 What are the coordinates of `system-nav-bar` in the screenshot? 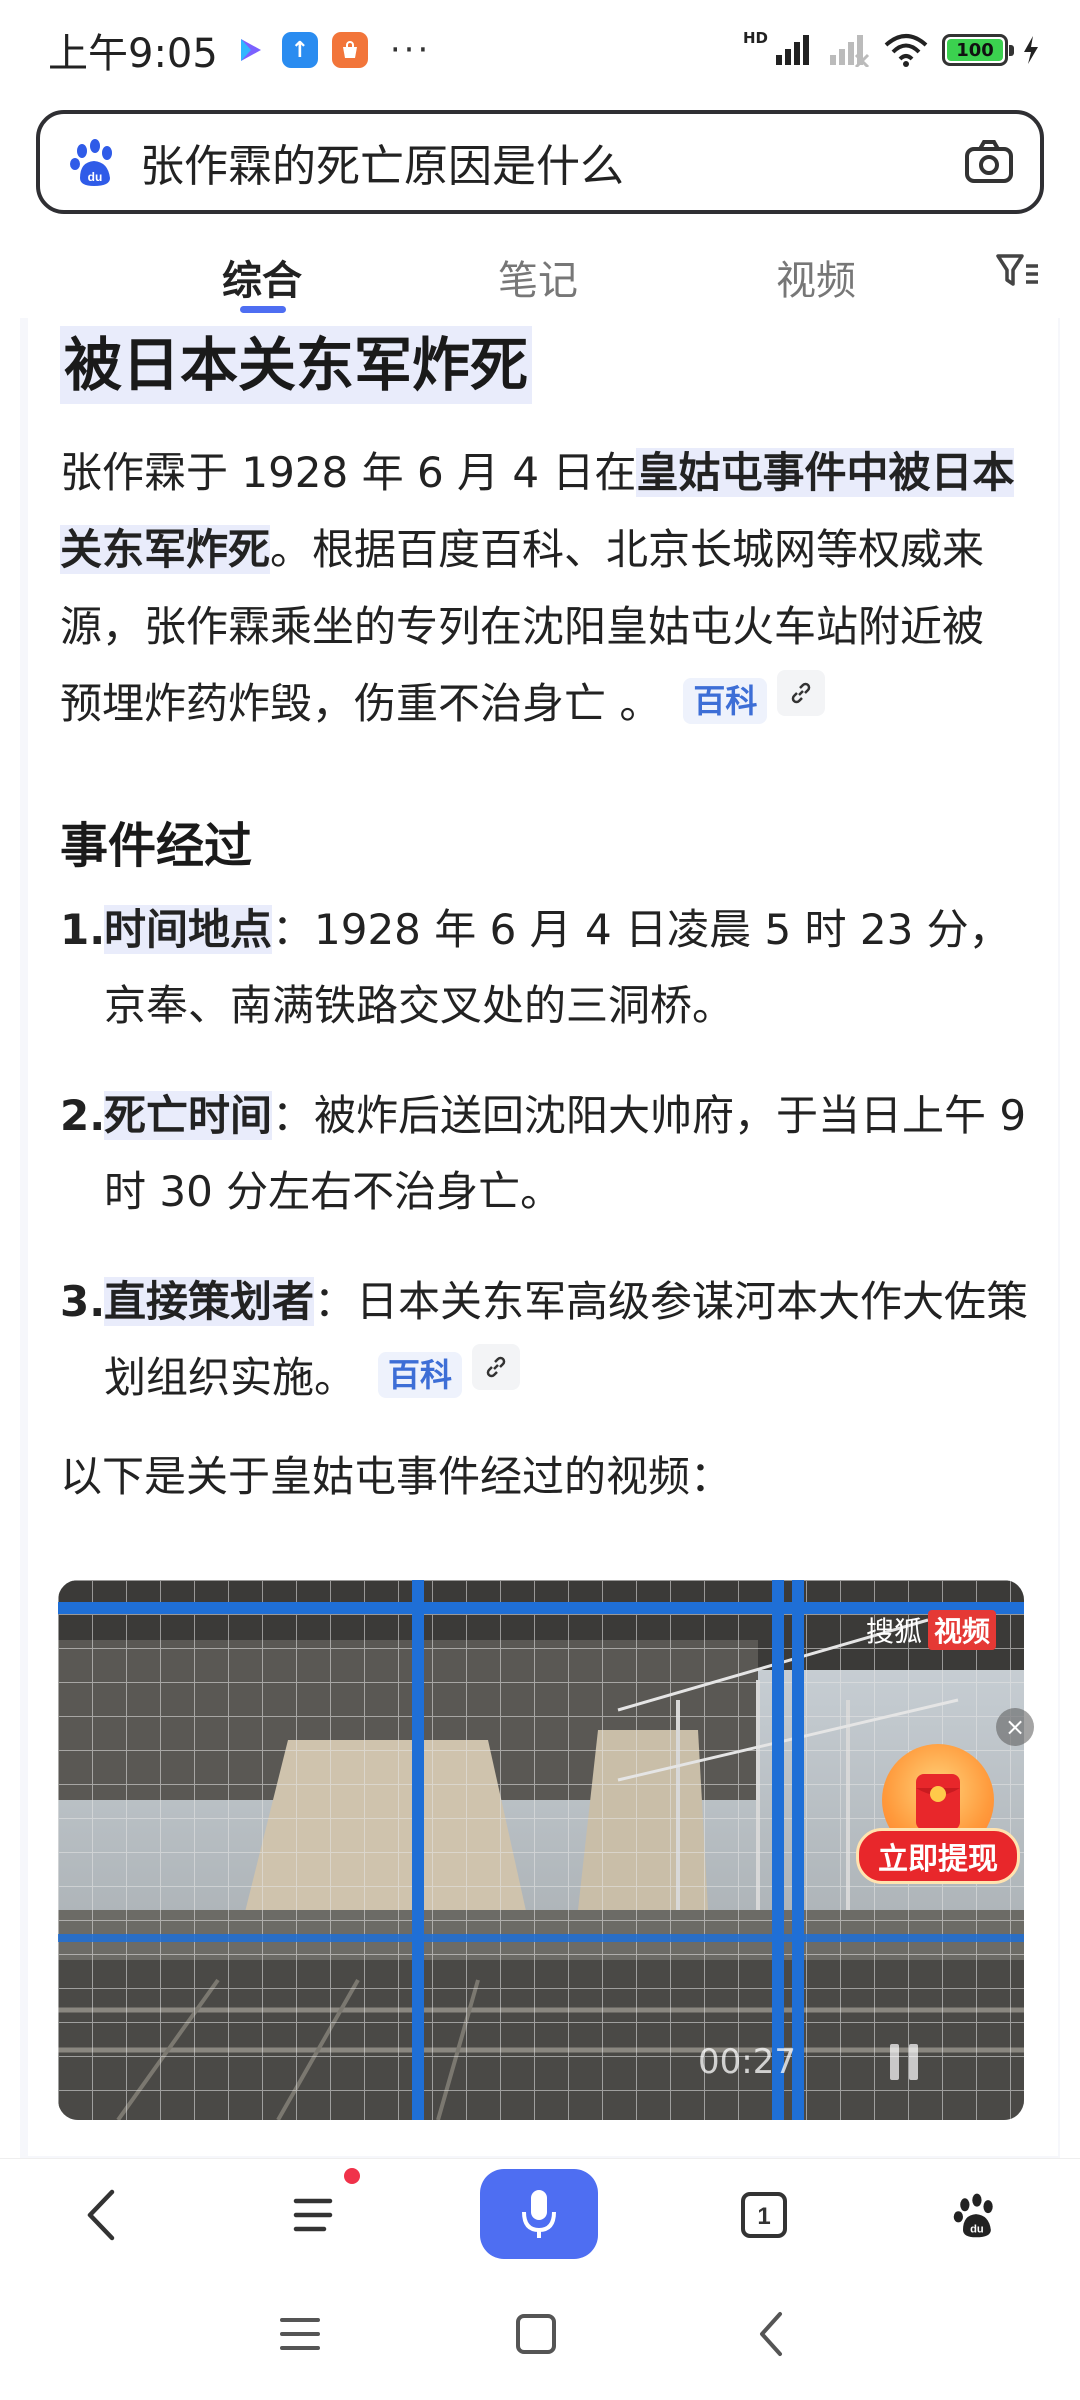 It's located at (540, 2340).